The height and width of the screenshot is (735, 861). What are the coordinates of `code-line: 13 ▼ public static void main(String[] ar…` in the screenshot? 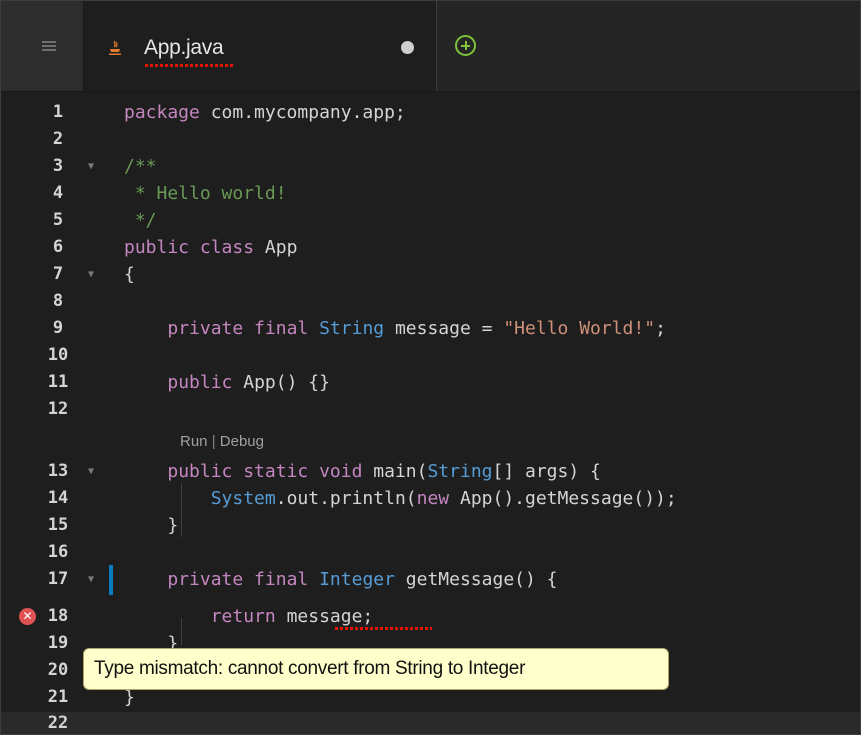 It's located at (430, 471).